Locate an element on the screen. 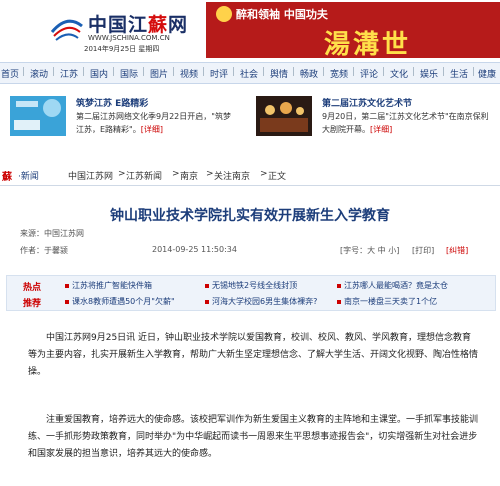  ad-banner: 醉和领袖 中国功夫 湯溝世 is located at coordinates (353, 30).